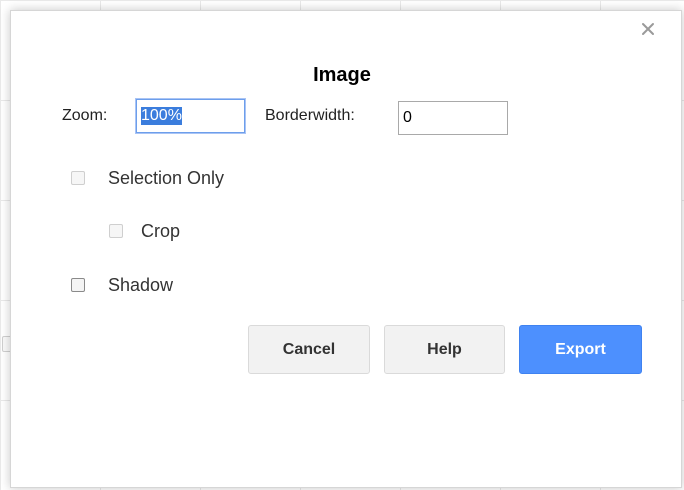 This screenshot has width=684, height=490. I want to click on selection-only-checkbox, so click(78, 178).